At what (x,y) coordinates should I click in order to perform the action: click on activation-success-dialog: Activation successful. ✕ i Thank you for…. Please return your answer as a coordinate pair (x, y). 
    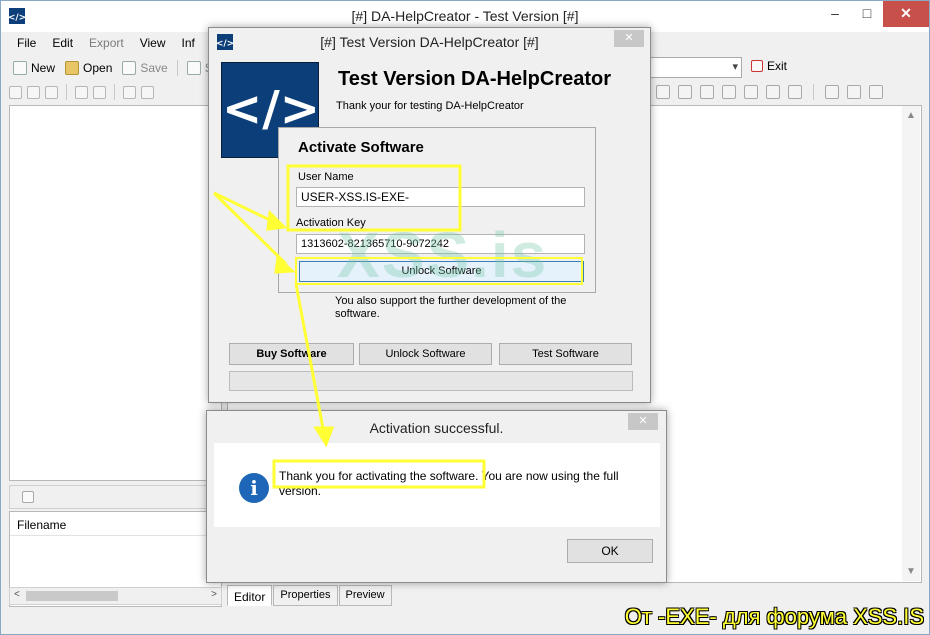
    Looking at the image, I should click on (436, 496).